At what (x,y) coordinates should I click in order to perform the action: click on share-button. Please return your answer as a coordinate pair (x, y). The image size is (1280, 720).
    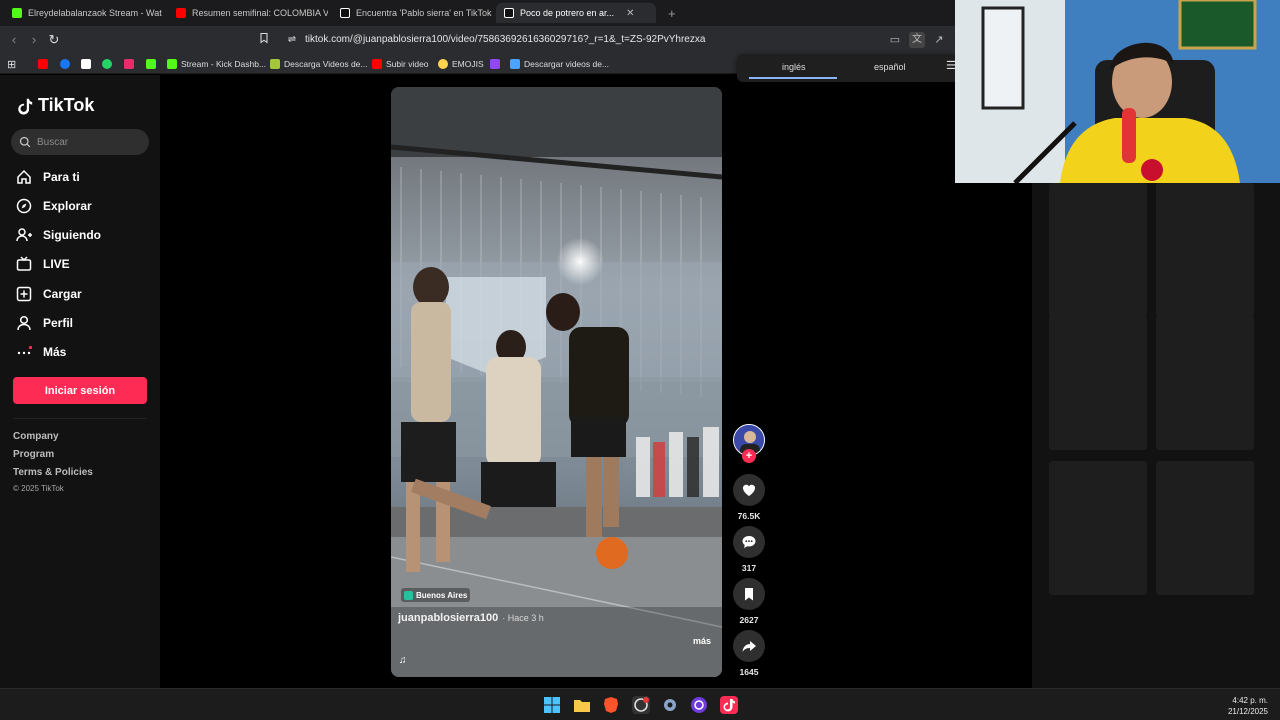
    Looking at the image, I should click on (749, 646).